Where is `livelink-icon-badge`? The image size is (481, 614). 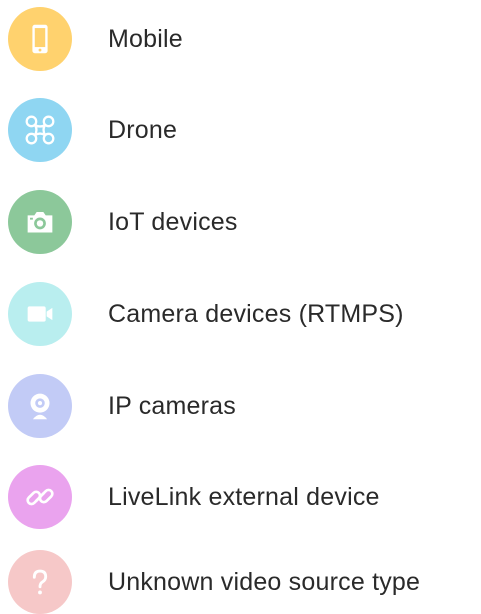 livelink-icon-badge is located at coordinates (40, 497).